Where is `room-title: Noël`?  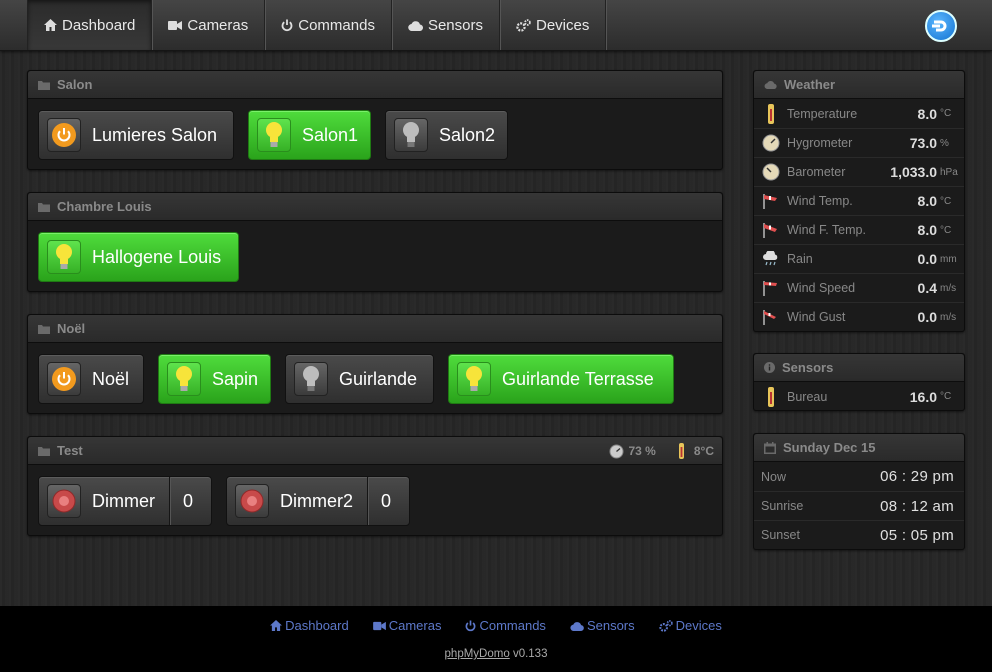 room-title: Noël is located at coordinates (71, 328).